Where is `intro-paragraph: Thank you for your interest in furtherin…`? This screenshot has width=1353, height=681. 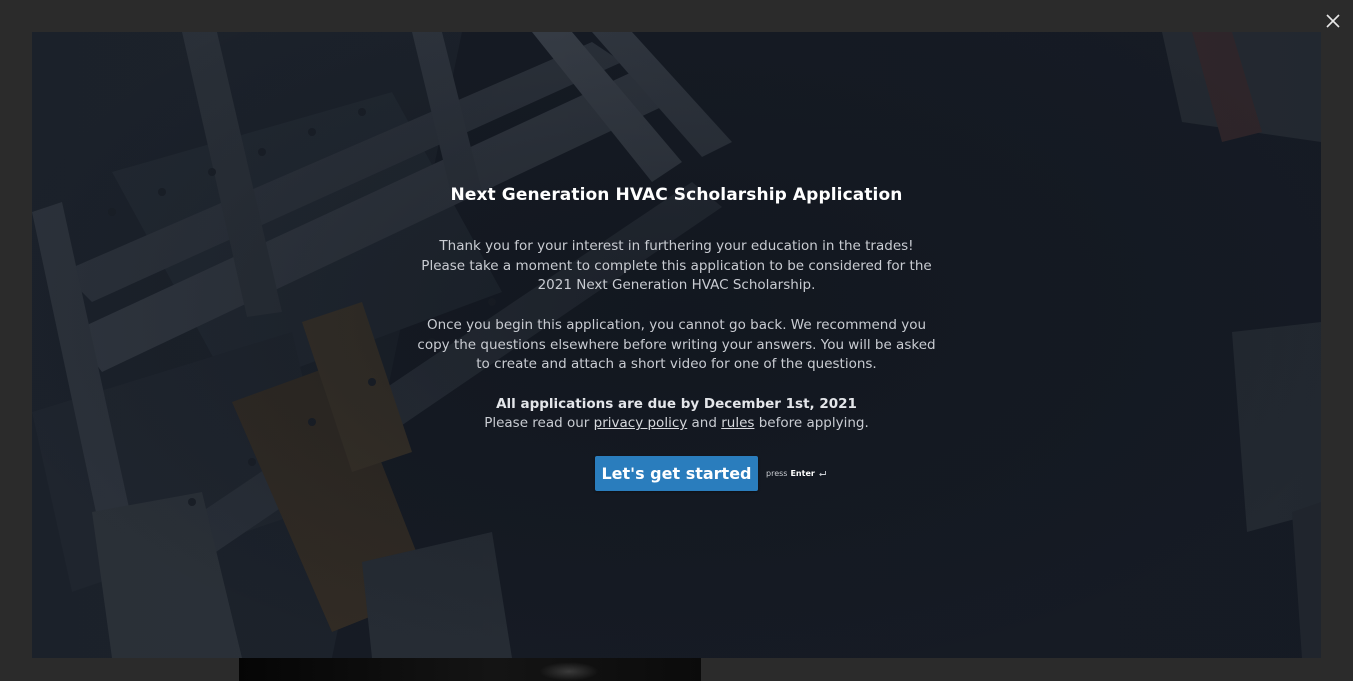
intro-paragraph: Thank you for your interest in furtherin… is located at coordinates (676, 265).